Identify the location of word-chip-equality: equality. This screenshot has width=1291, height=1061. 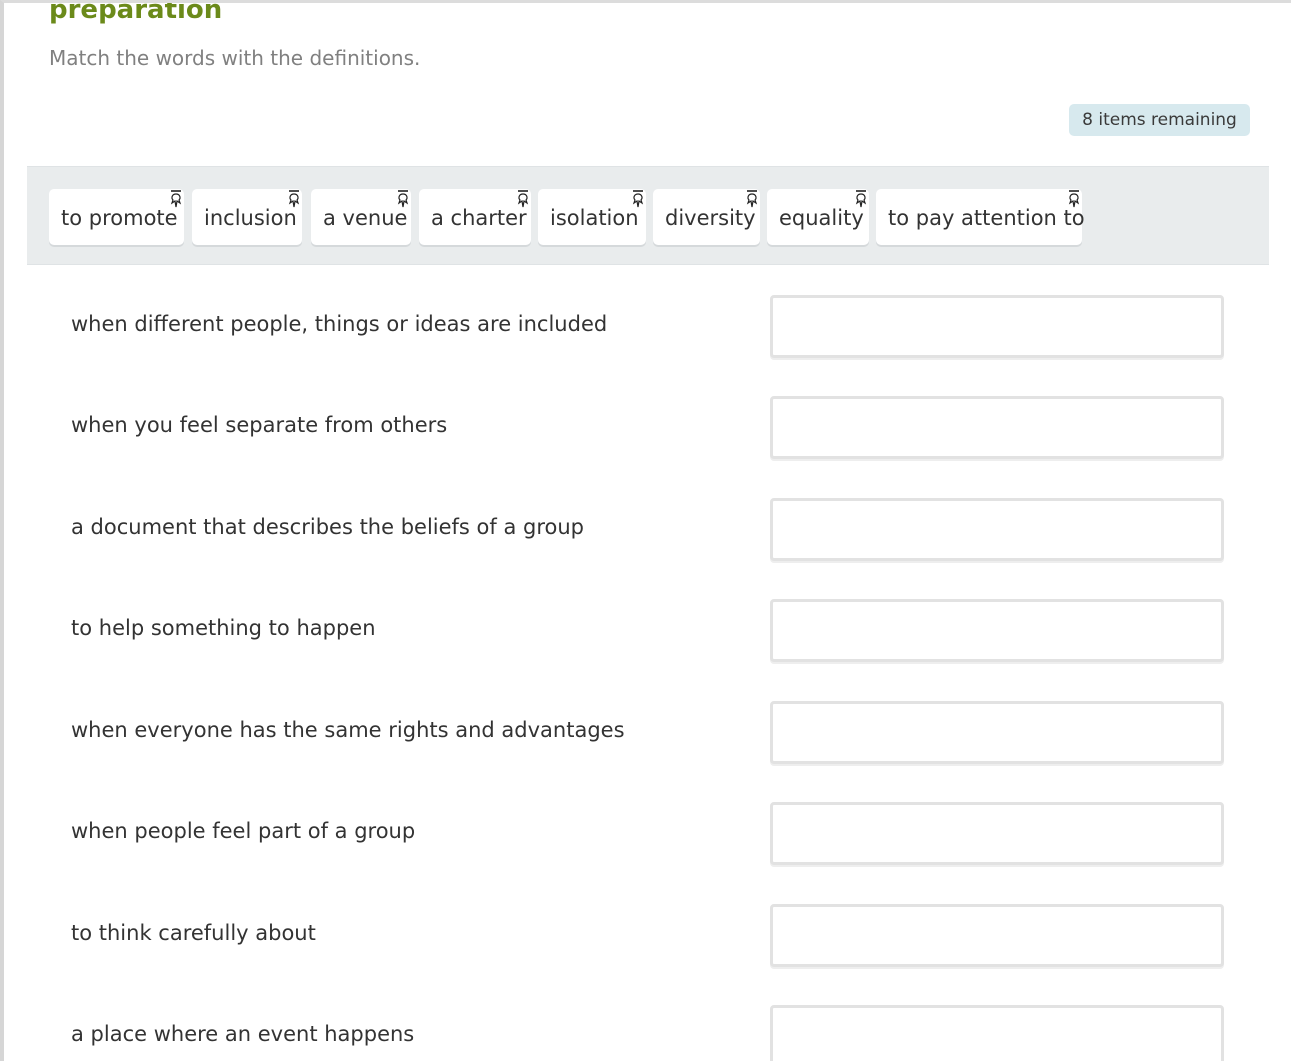
(818, 217).